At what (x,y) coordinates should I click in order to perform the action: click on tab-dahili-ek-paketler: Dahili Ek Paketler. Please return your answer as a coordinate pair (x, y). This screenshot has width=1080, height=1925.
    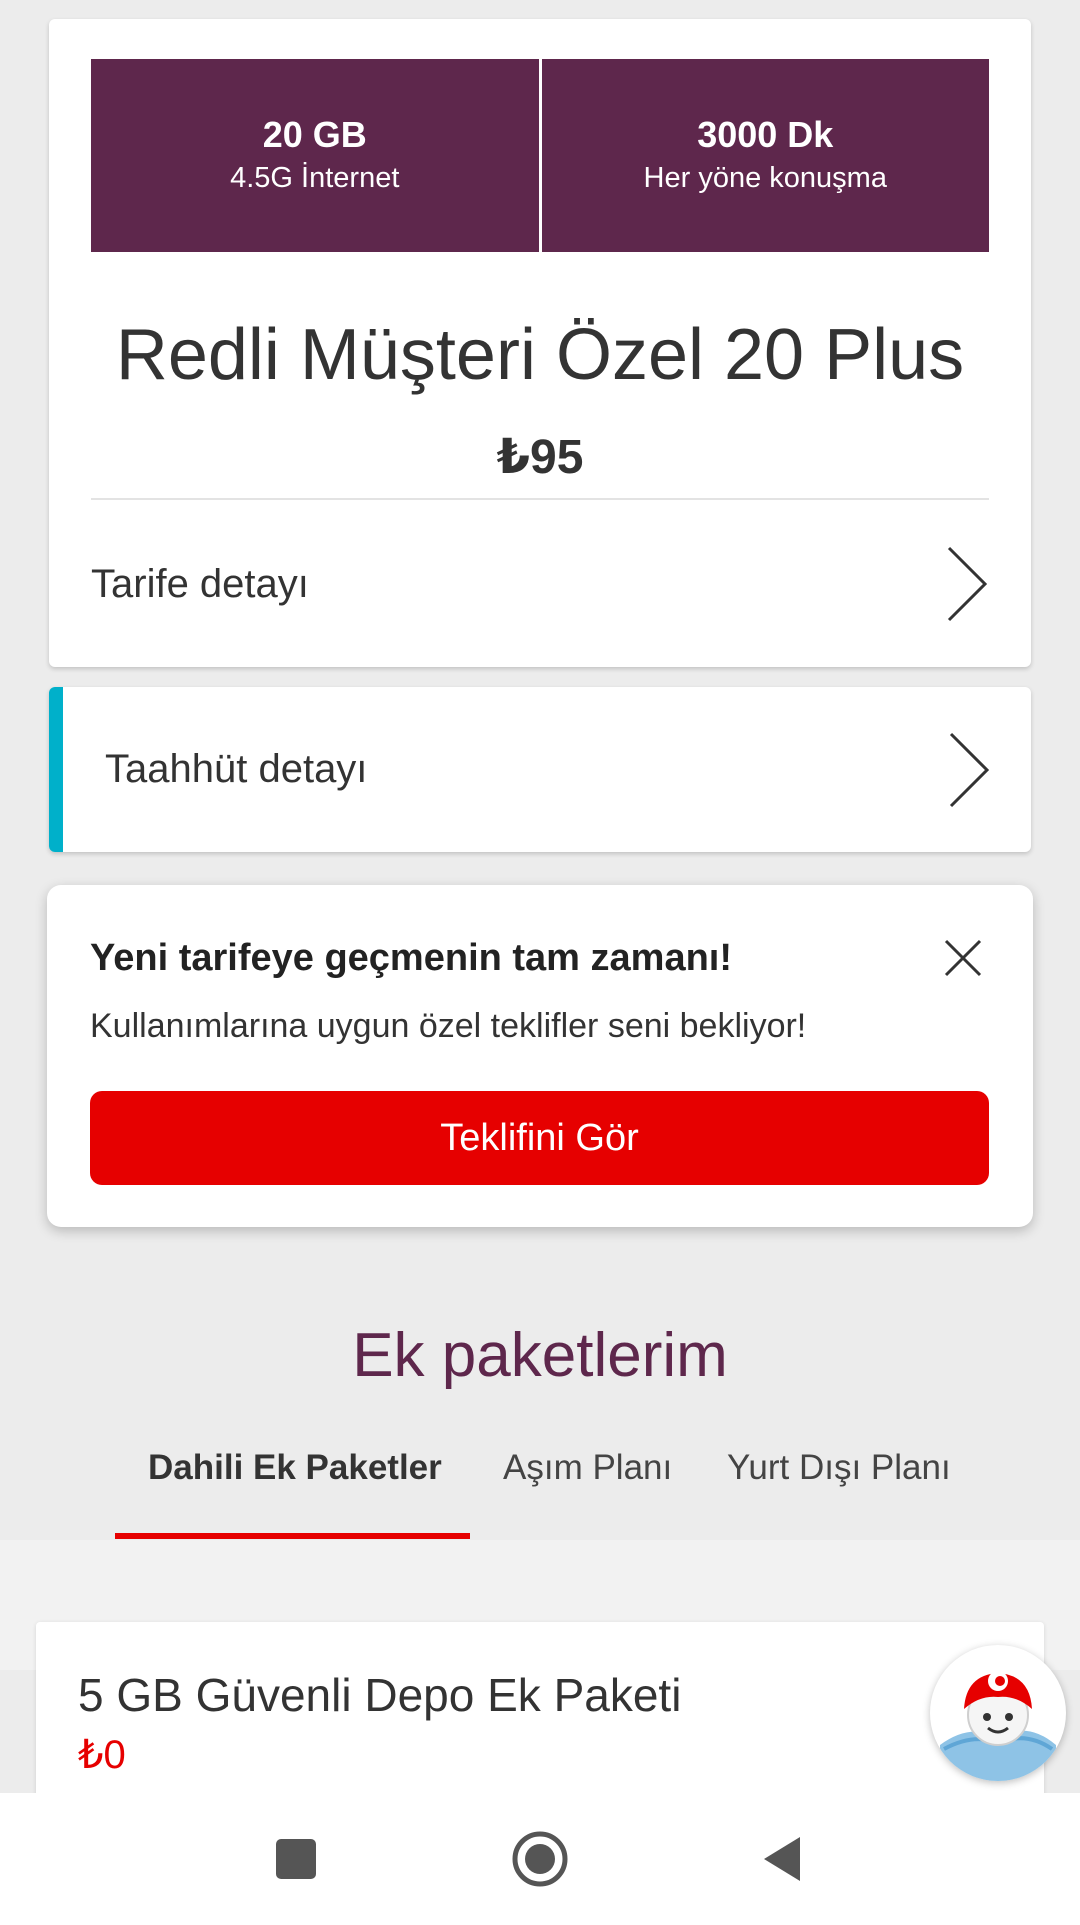
    Looking at the image, I should click on (295, 1468).